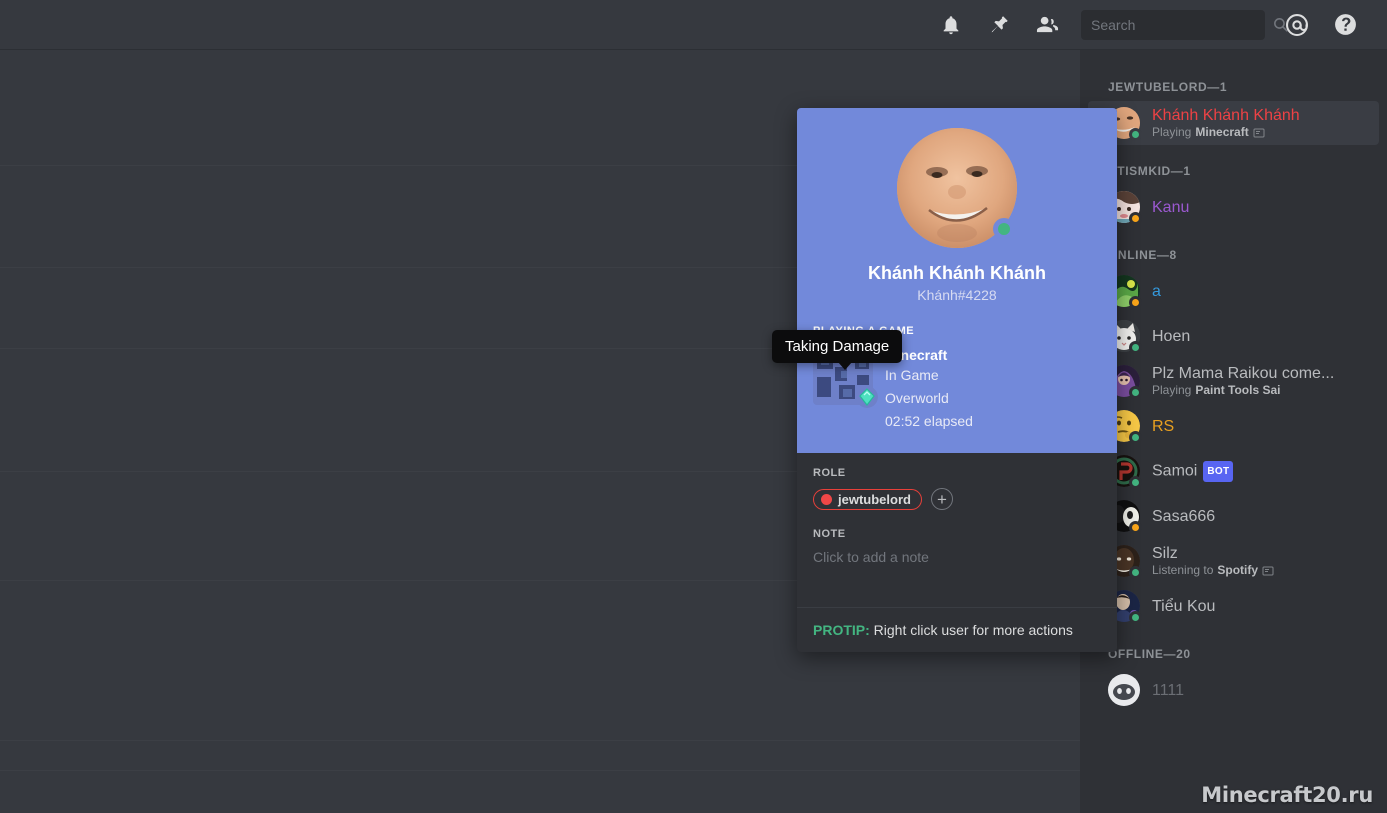 This screenshot has width=1387, height=813. I want to click on note-section-label: NOTE, so click(829, 534).